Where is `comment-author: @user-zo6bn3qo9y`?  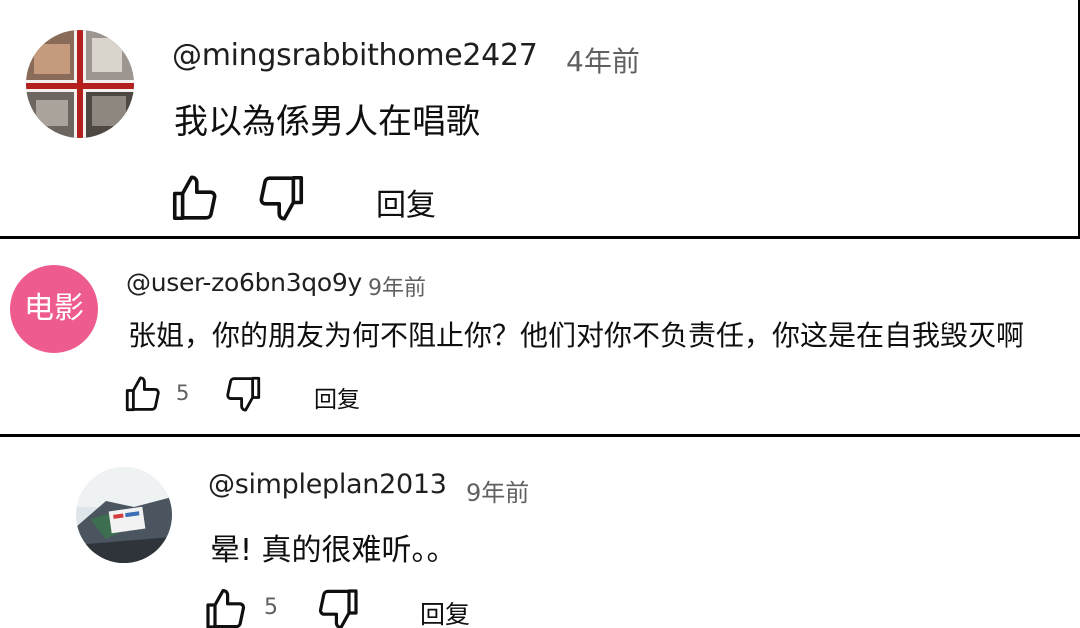
comment-author: @user-zo6bn3qo9y is located at coordinates (244, 282).